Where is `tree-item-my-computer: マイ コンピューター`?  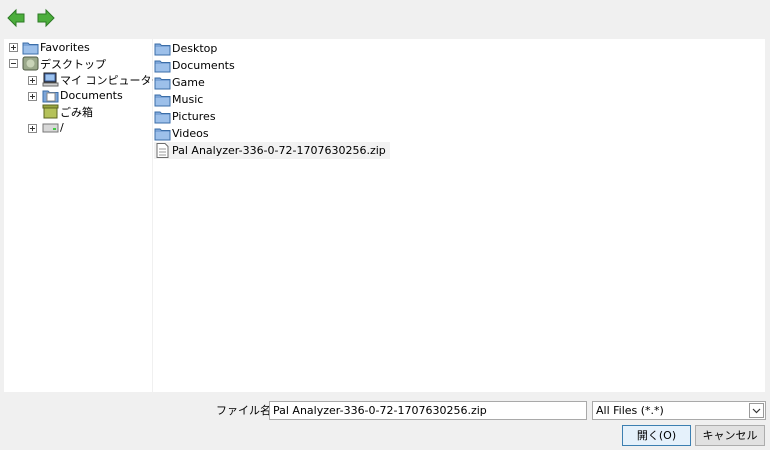
tree-item-my-computer: マイ コンピューター is located at coordinates (102, 79).